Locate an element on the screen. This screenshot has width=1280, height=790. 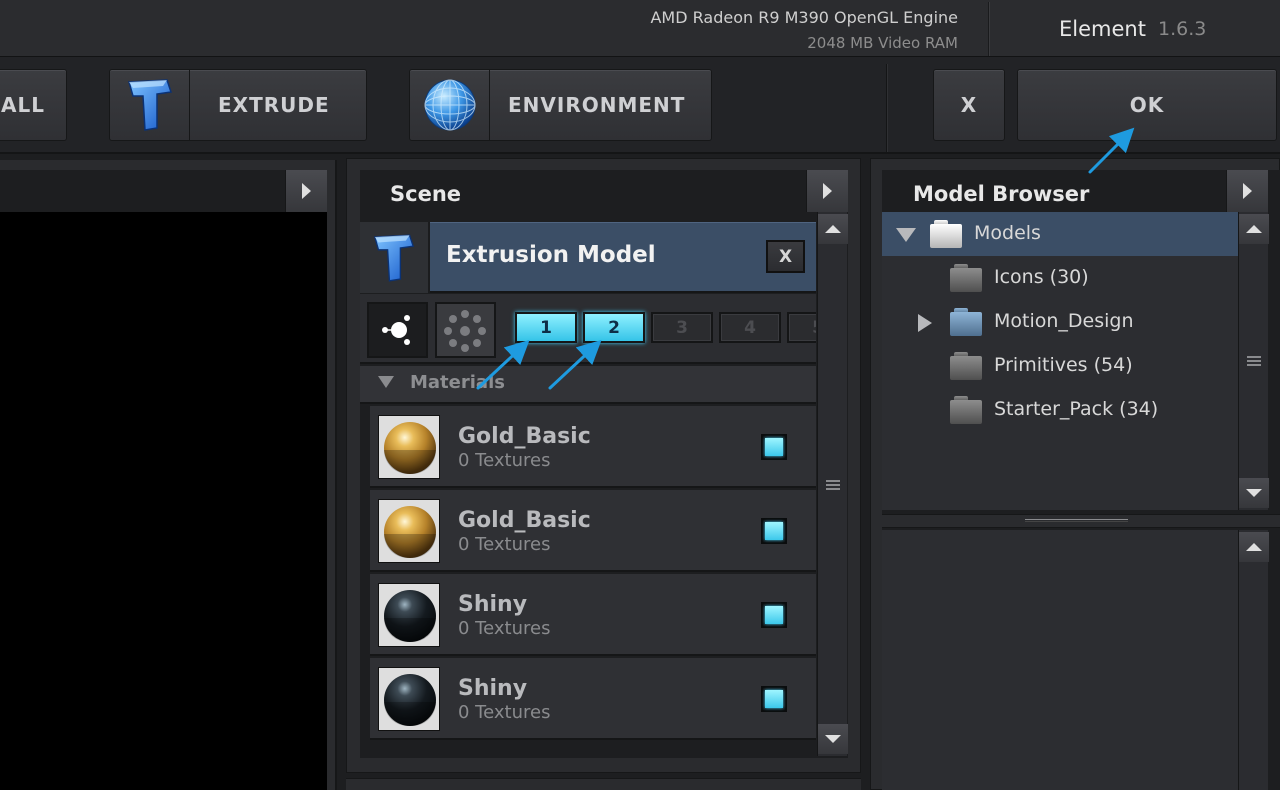
app-version: 1.6.3 is located at coordinates (1182, 29).